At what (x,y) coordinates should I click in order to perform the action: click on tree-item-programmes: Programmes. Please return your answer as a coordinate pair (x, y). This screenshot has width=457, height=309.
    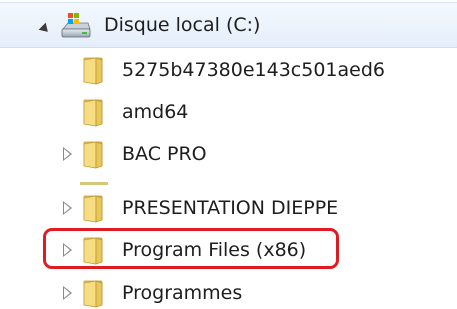
    Looking at the image, I should click on (228, 290).